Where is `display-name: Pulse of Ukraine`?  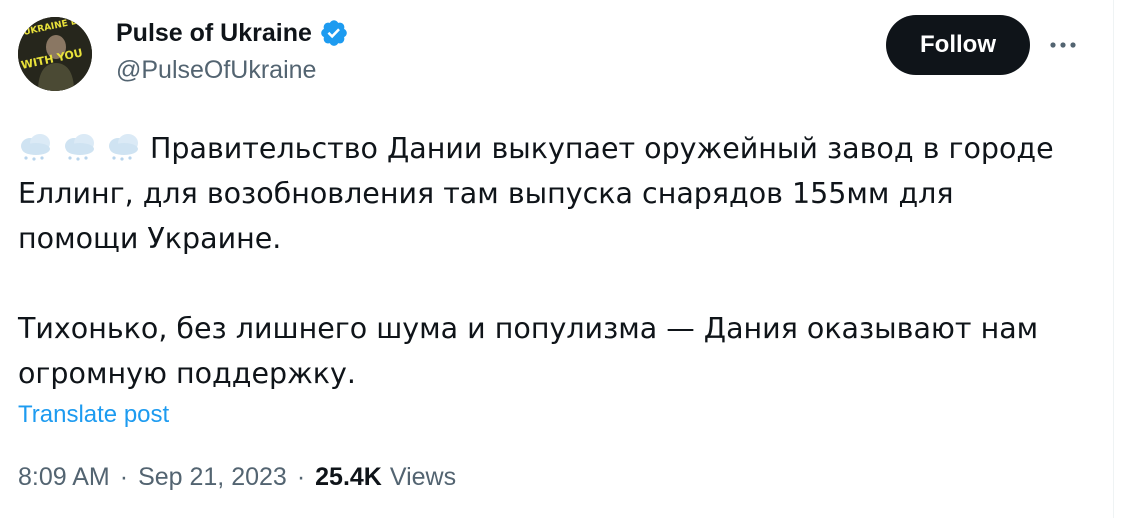 display-name: Pulse of Ukraine is located at coordinates (214, 33).